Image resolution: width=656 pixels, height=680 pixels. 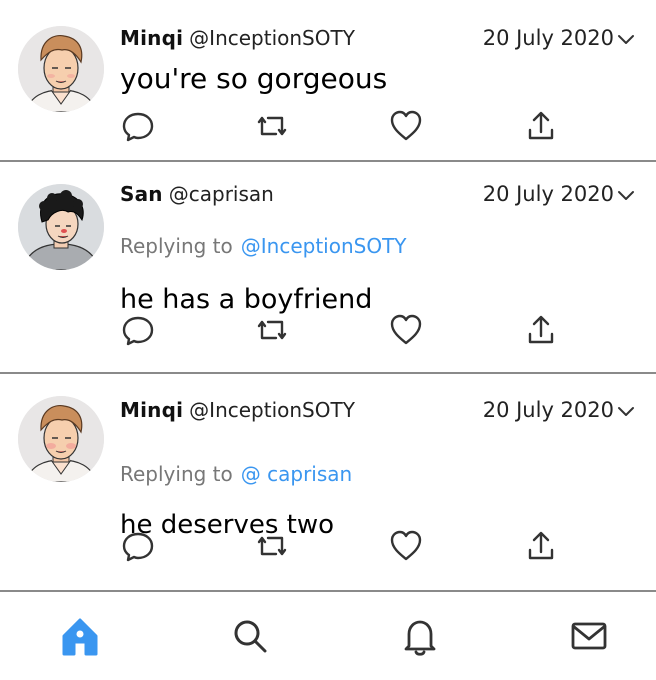 I want to click on home-icon, so click(x=80, y=636).